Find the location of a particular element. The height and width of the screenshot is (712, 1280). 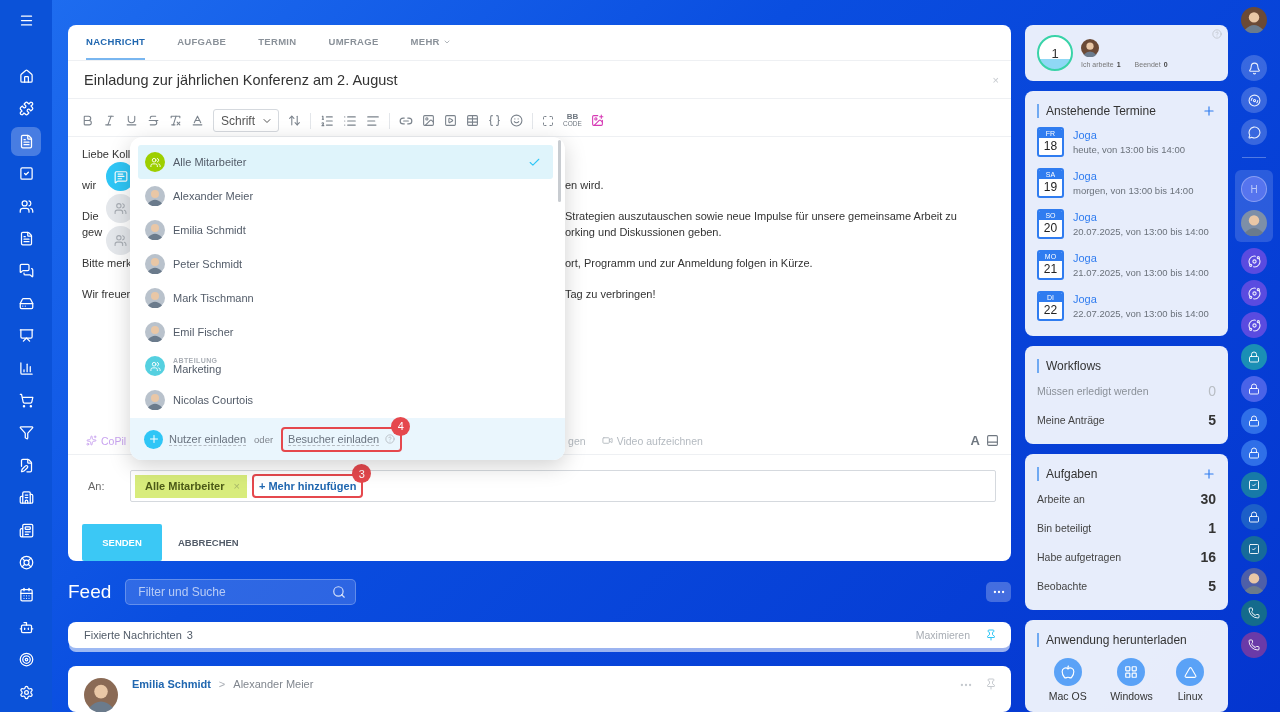

text-color-icon is located at coordinates (197, 120).